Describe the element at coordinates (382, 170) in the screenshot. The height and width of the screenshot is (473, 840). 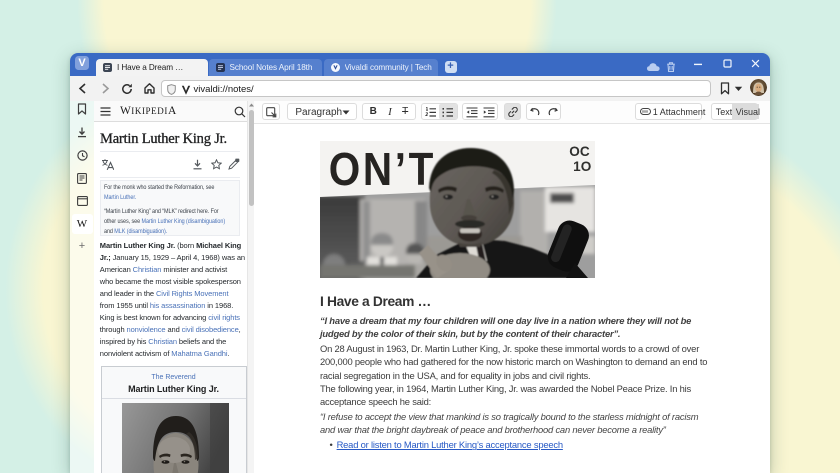
I see `svg-text: ON’T` at that location.